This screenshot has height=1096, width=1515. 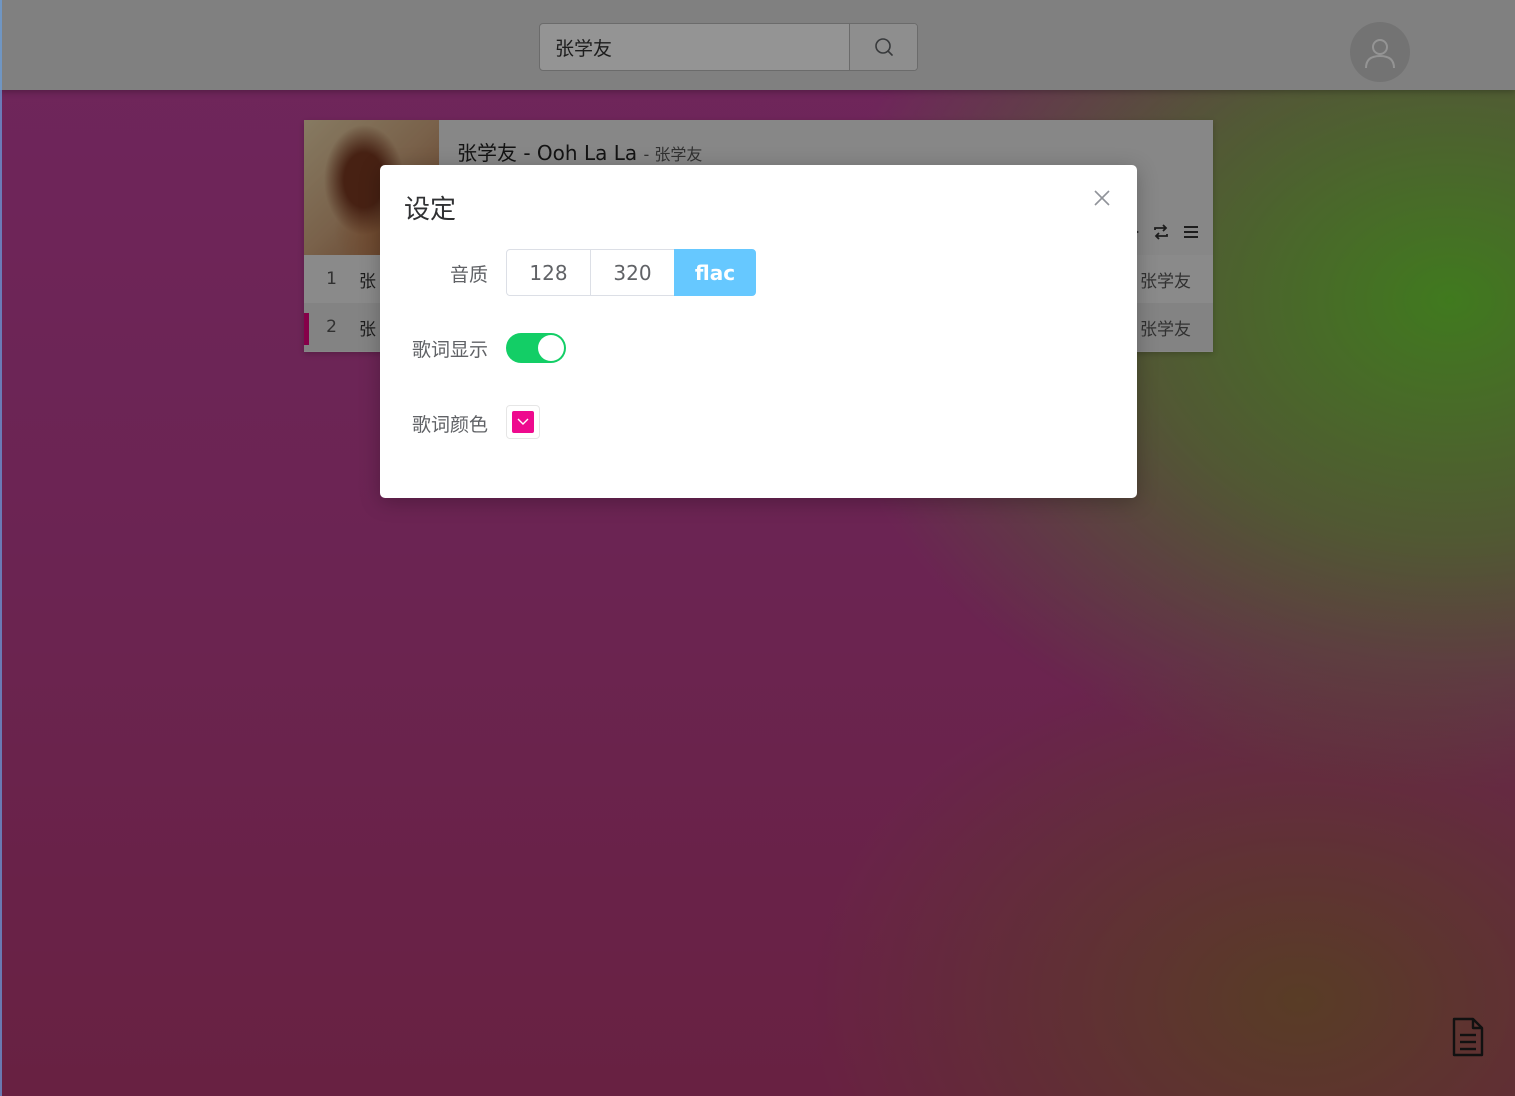 I want to click on lyric-display-label: 歌词显示, so click(x=449, y=350).